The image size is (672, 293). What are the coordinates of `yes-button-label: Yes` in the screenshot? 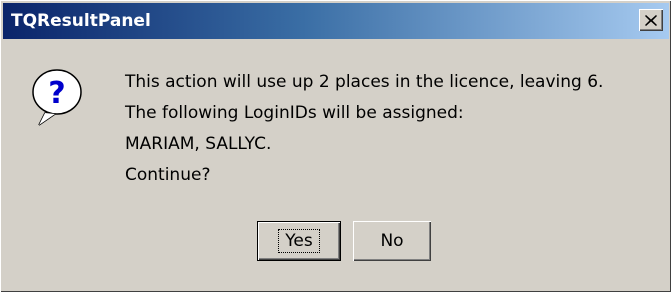 It's located at (299, 241).